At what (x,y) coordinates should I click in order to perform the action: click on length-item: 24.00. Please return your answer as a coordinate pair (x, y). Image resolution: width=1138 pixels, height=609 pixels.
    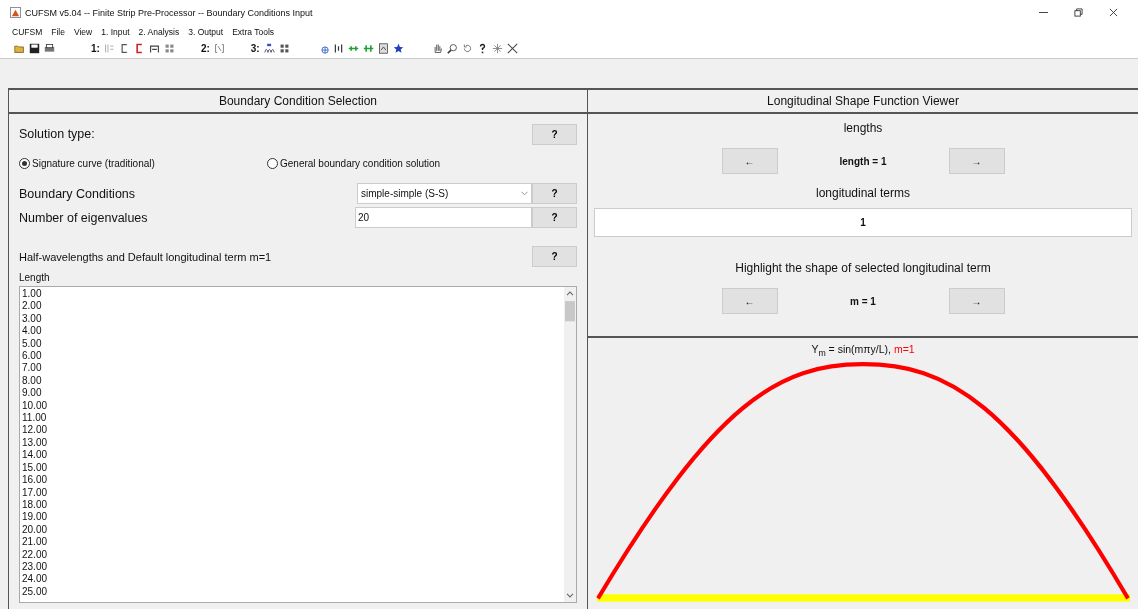
    Looking at the image, I should click on (35, 579).